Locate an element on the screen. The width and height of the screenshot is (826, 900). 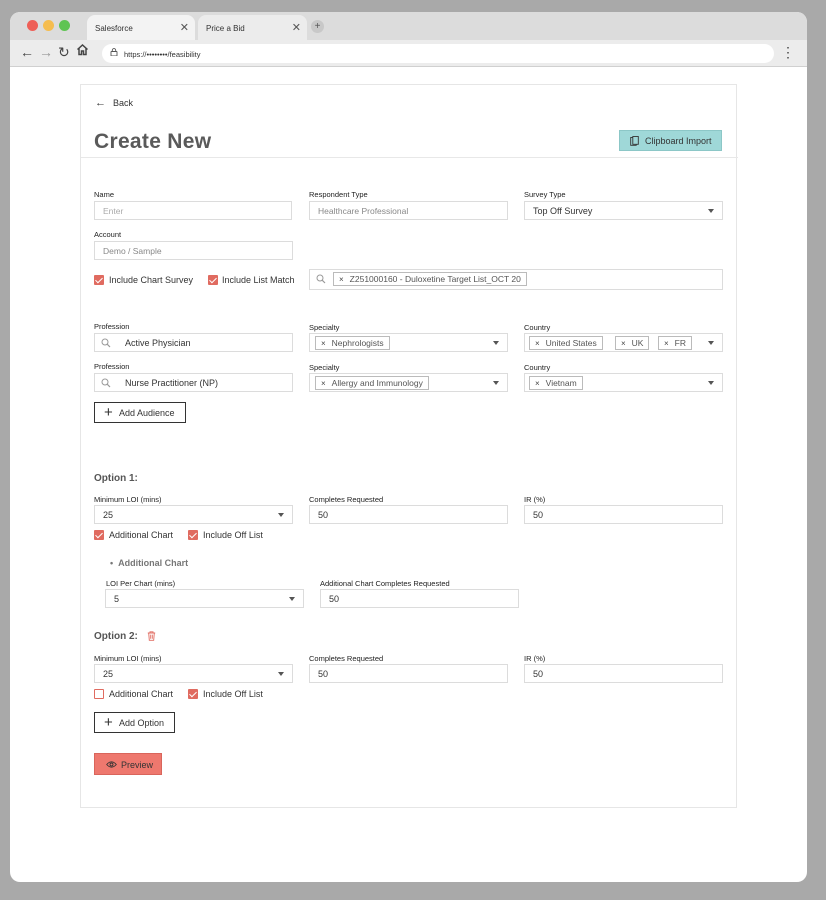
new-tab-button: + is located at coordinates (317, 26).